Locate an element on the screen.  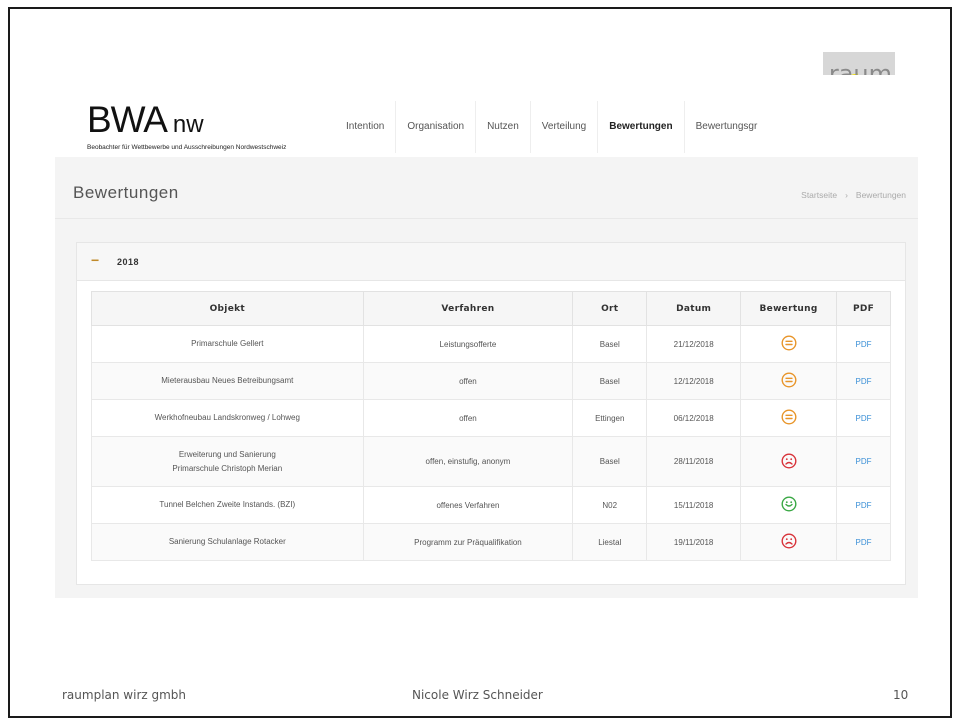
breadcrumb: Startseite › Bewertungen is located at coordinates (853, 195).